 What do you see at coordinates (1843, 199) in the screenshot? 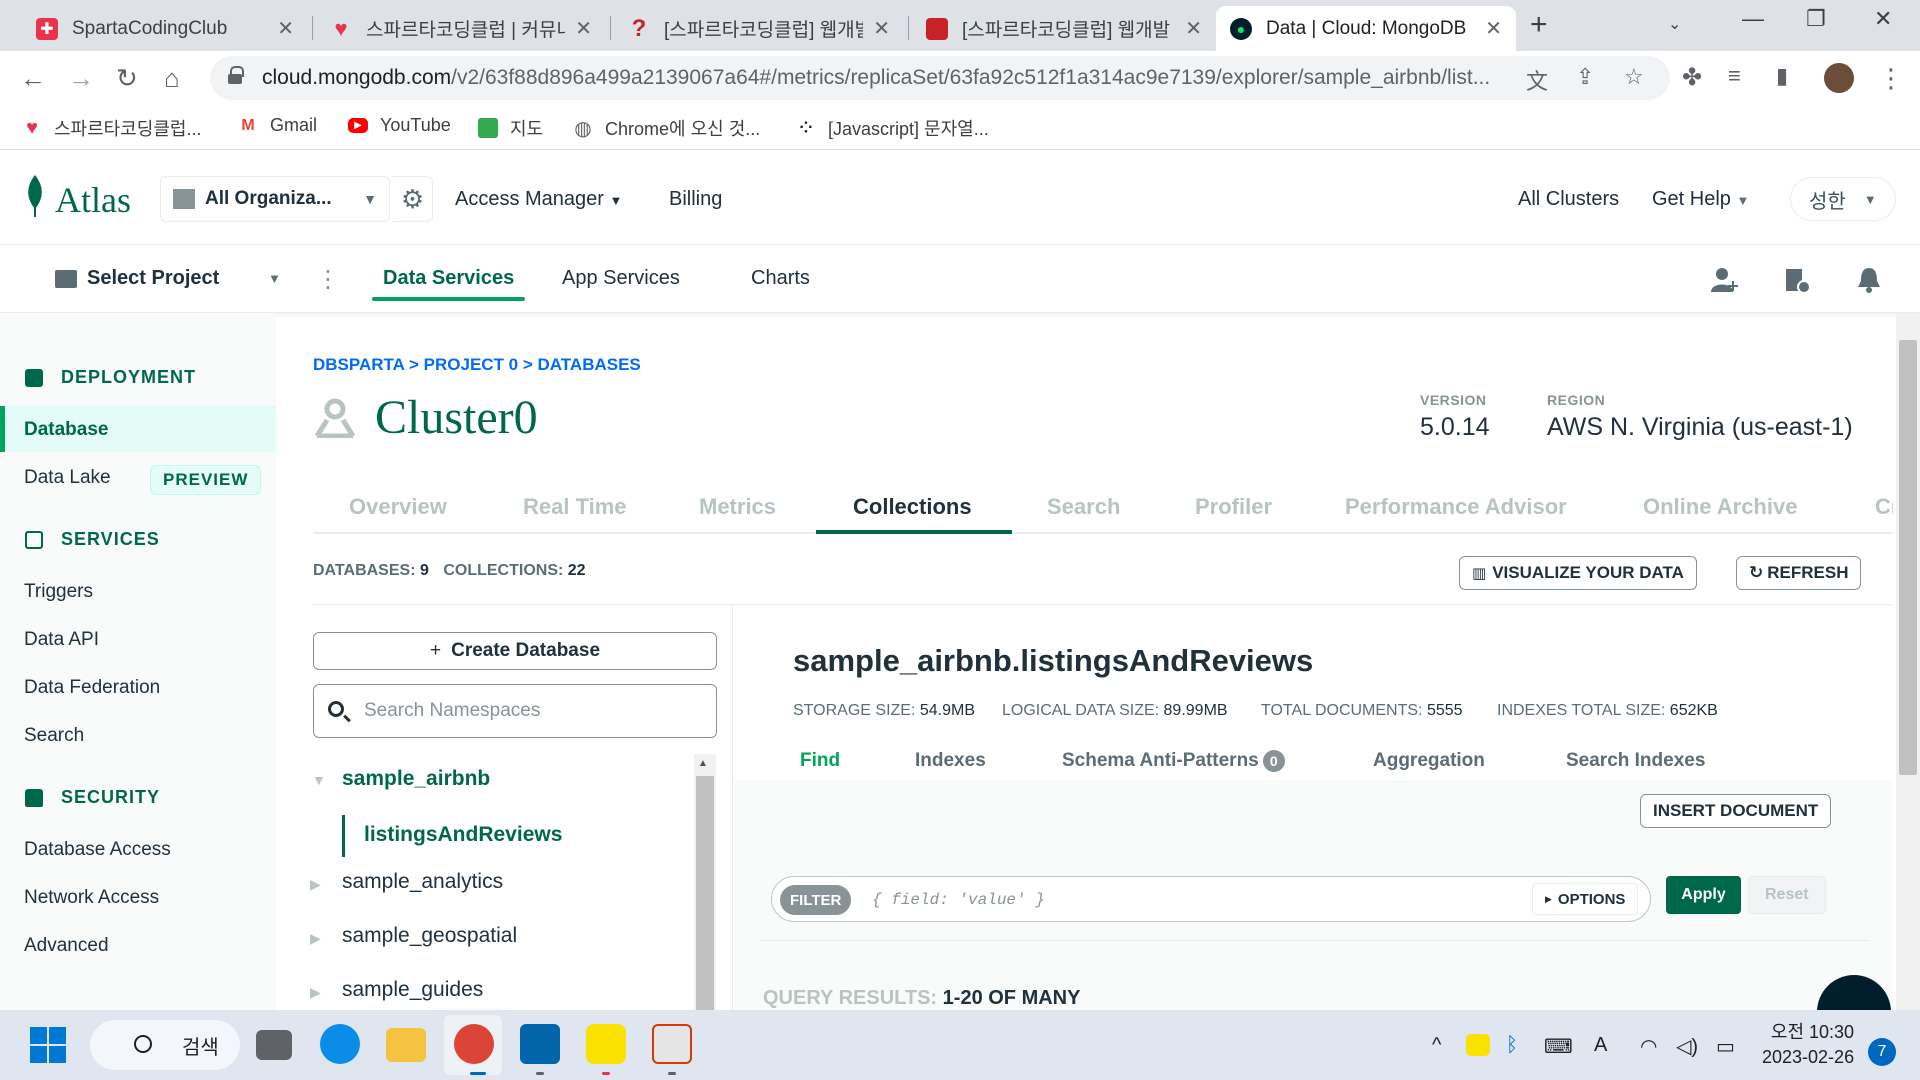
I see `user-menu: 성한 ▼` at bounding box center [1843, 199].